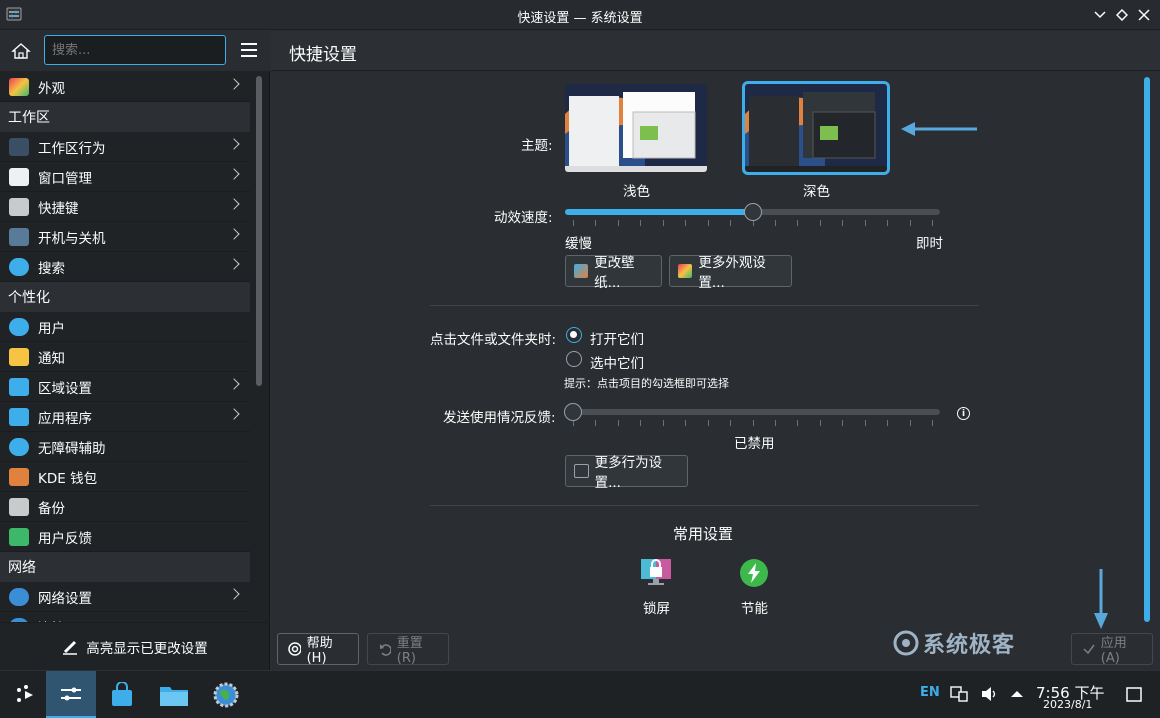 The height and width of the screenshot is (718, 1160). What do you see at coordinates (249, 50) in the screenshot?
I see `hamburger-menu-icon` at bounding box center [249, 50].